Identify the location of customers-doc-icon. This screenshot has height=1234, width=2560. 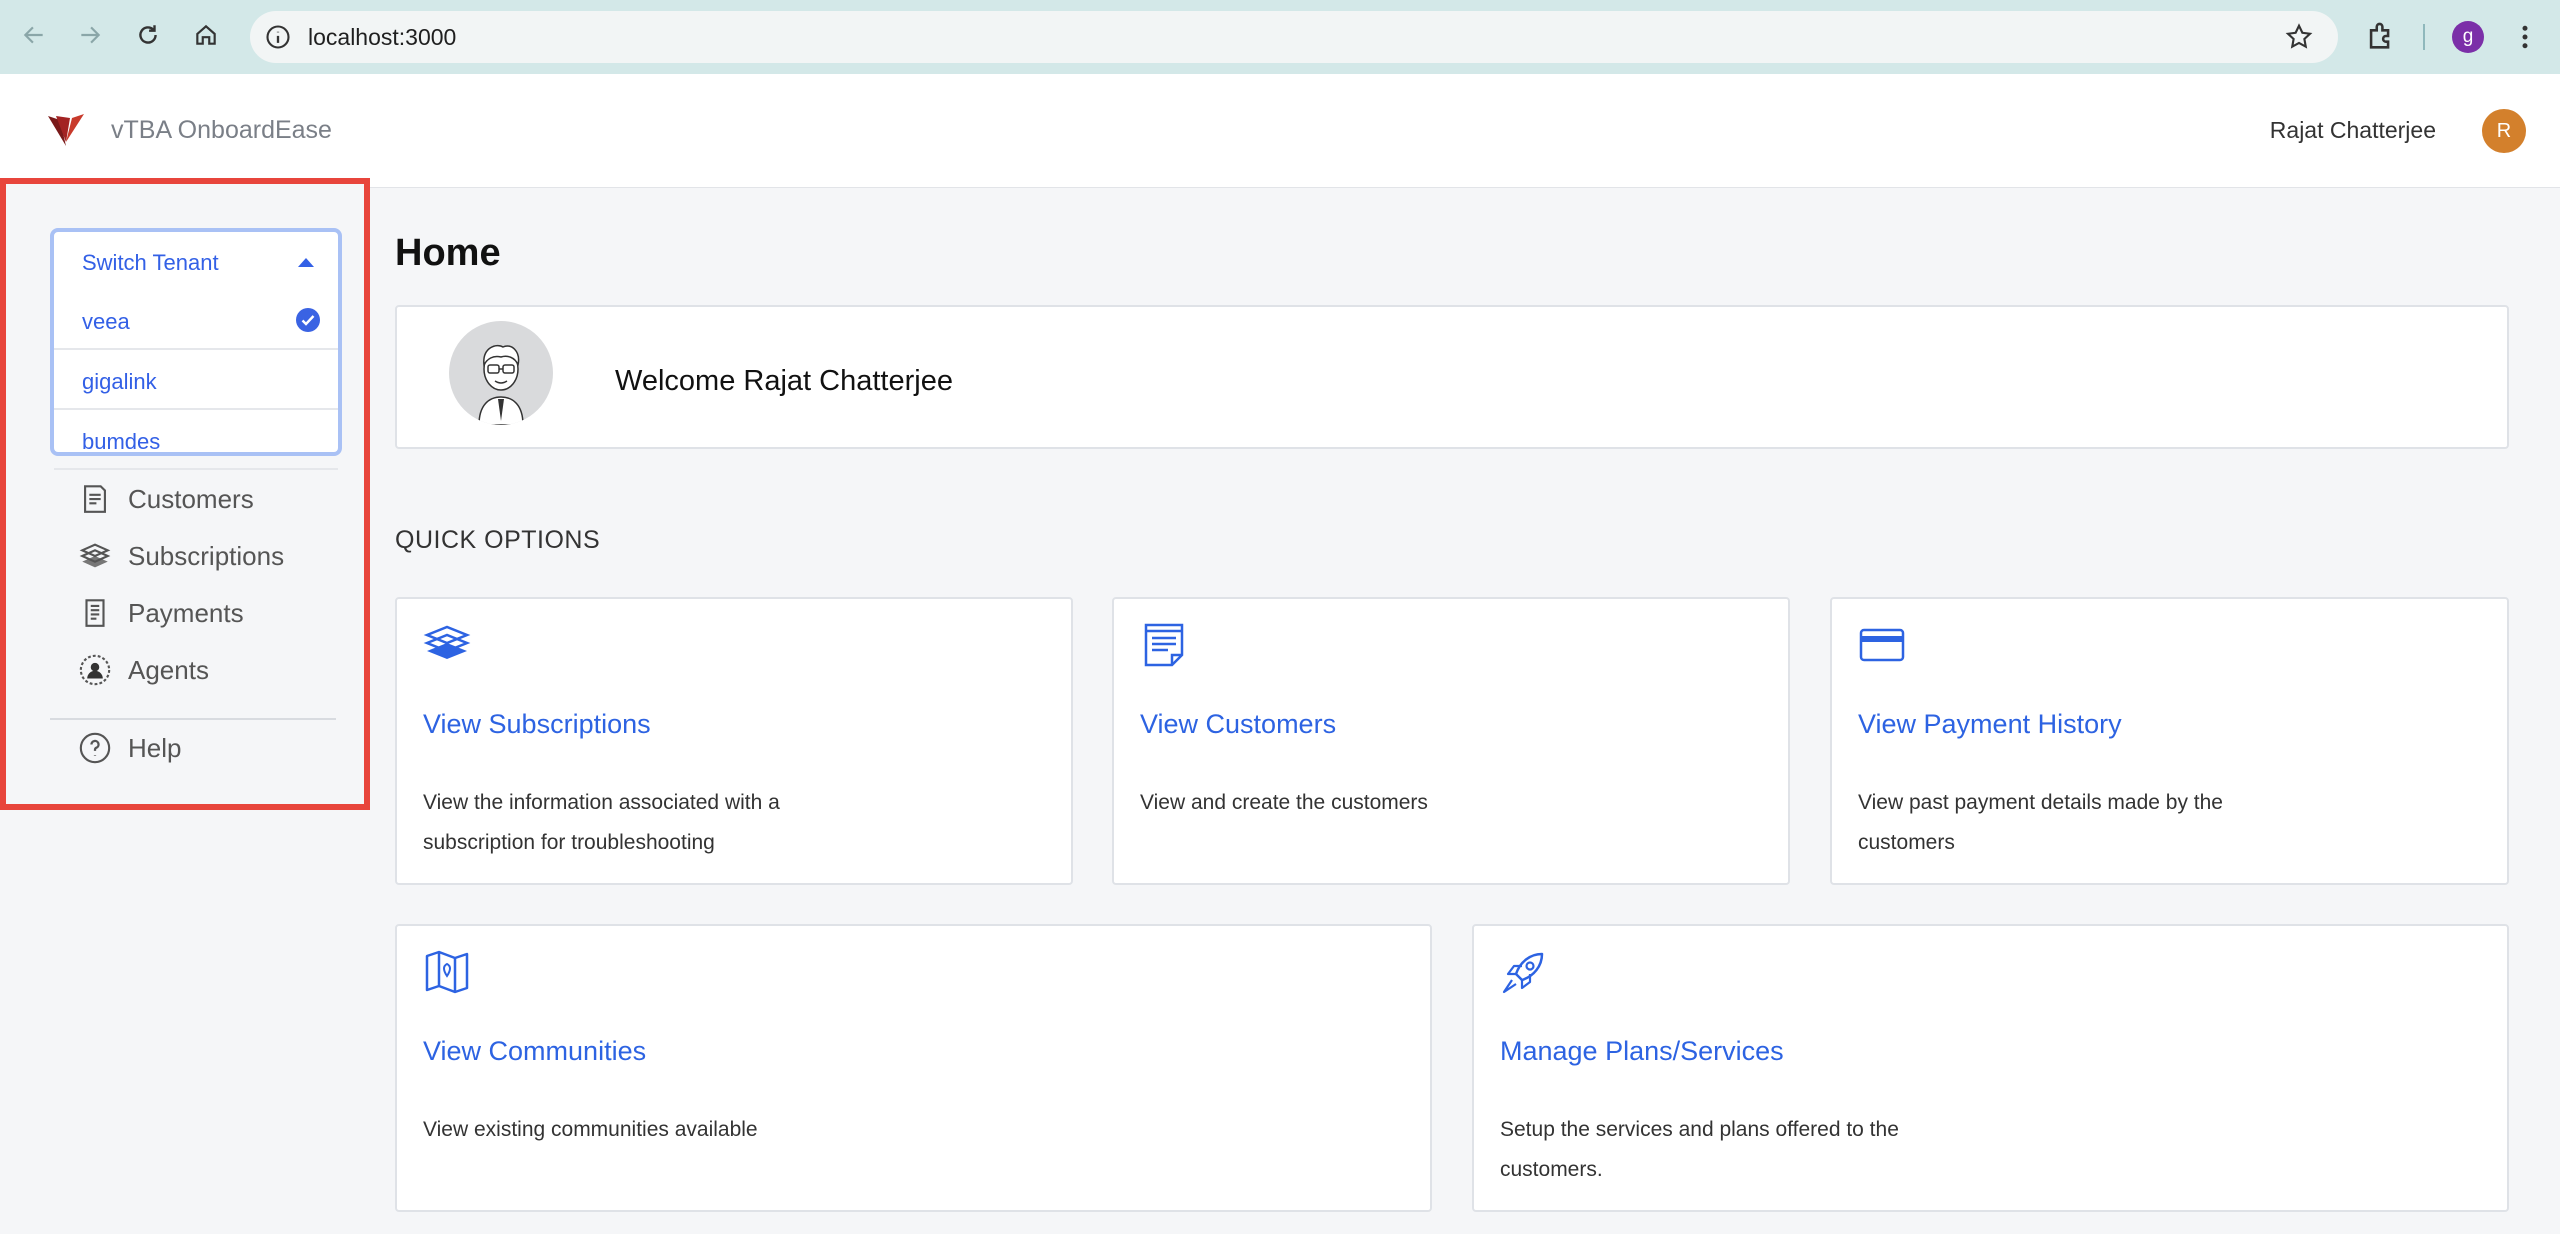
(1164, 645).